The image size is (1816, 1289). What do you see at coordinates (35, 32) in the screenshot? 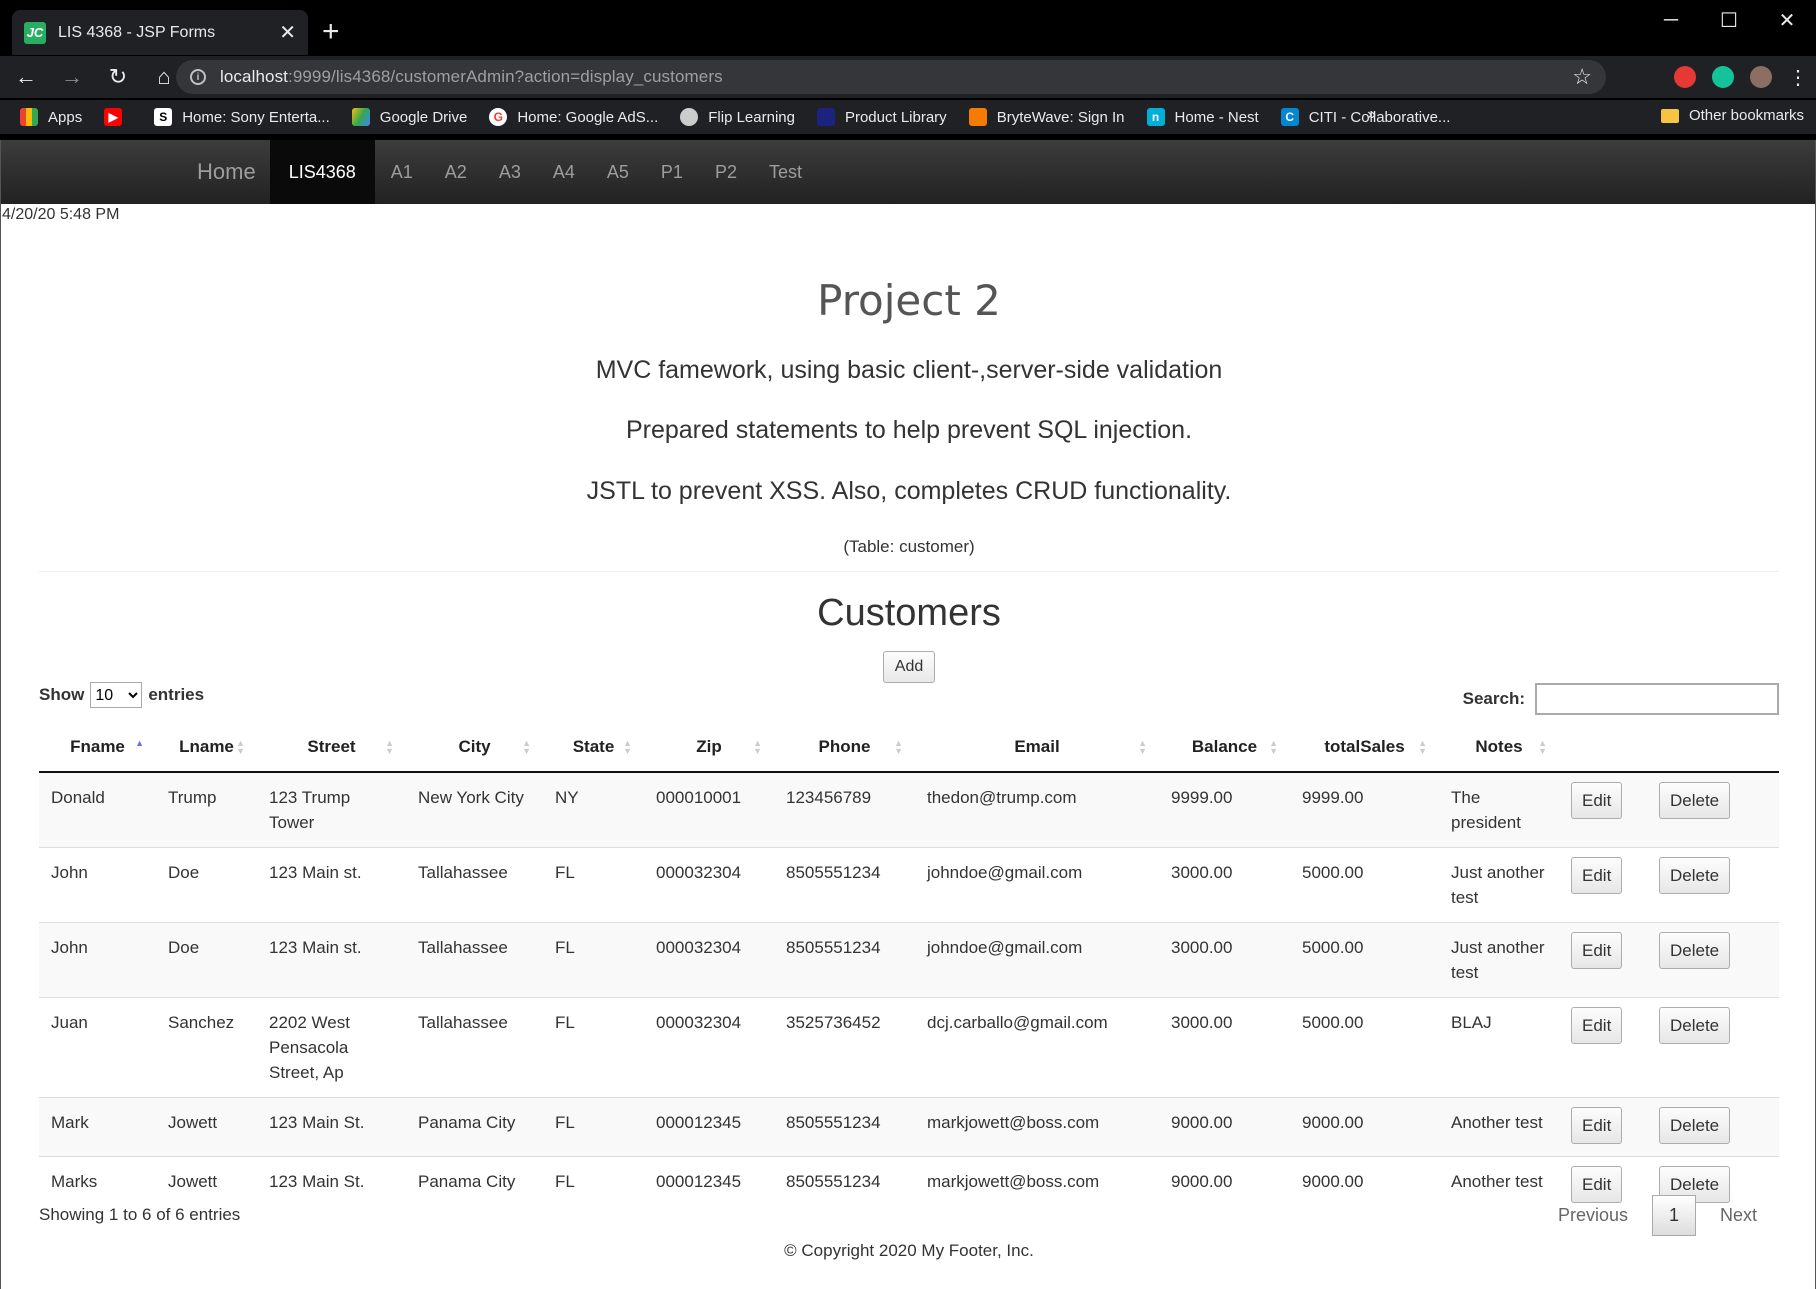
I see `jc-favicon-icon: JC` at bounding box center [35, 32].